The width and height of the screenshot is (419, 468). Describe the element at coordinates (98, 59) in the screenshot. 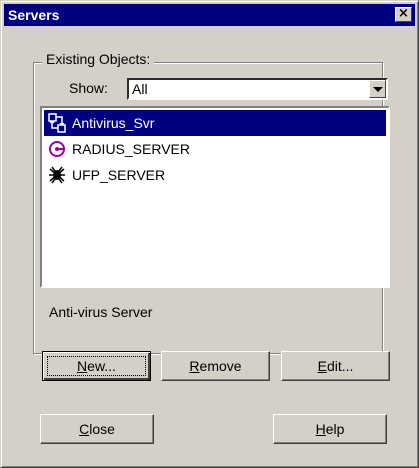

I see `group-label: Existing Objects:` at that location.